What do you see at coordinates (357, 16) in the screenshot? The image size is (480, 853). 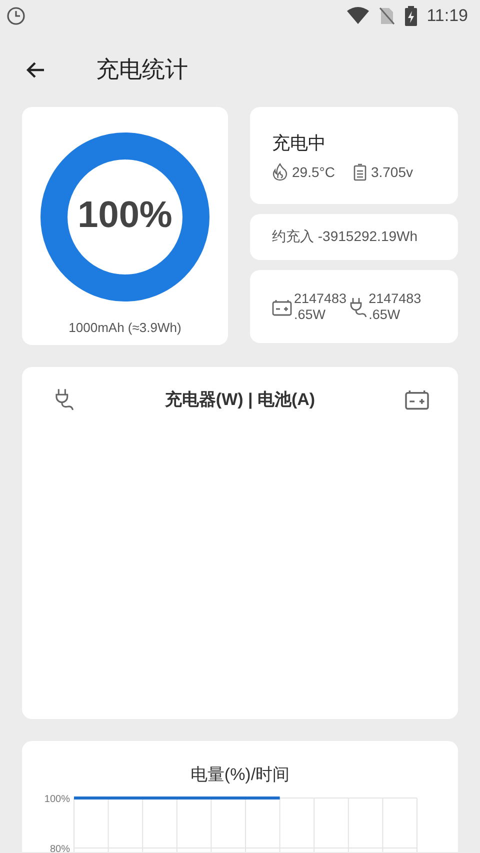 I see `wifi-icon` at bounding box center [357, 16].